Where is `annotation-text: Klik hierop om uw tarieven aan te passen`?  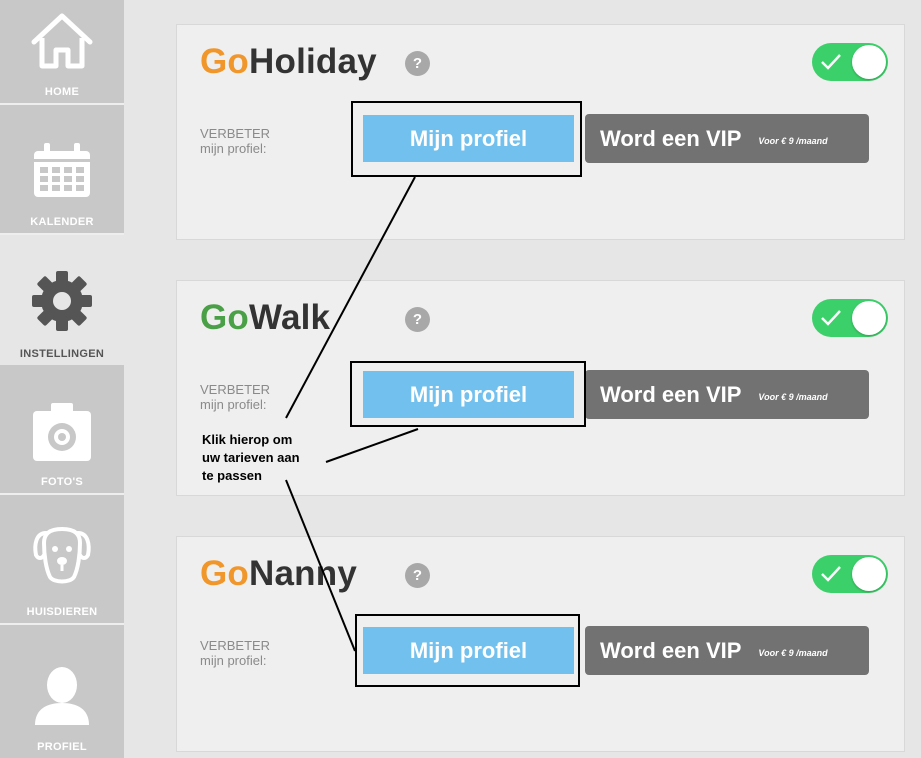 annotation-text: Klik hierop om uw tarieven aan te passen is located at coordinates (272, 458).